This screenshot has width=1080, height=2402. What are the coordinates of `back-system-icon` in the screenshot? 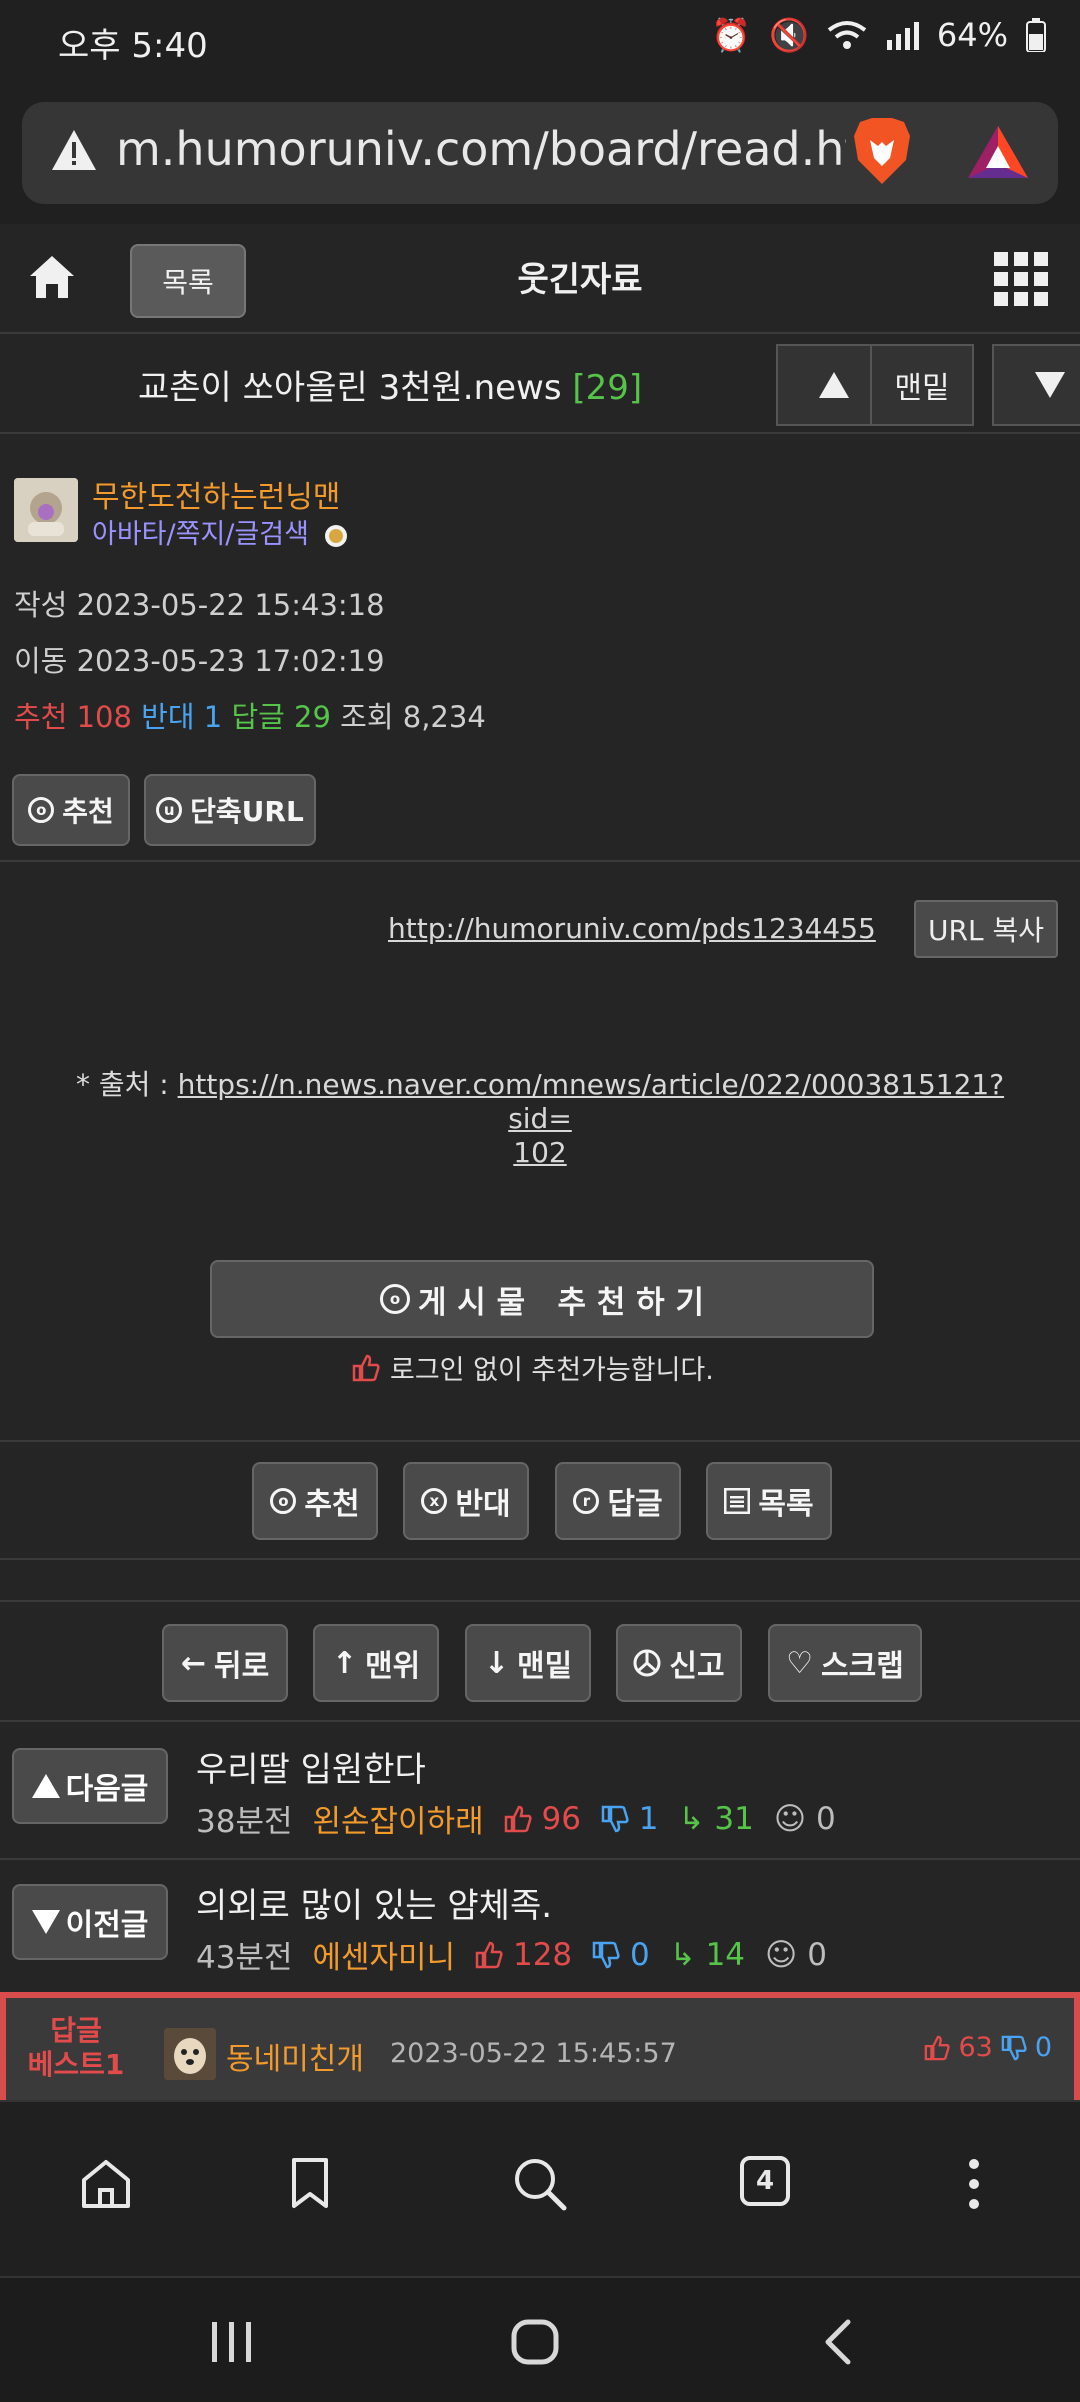 It's located at (837, 2342).